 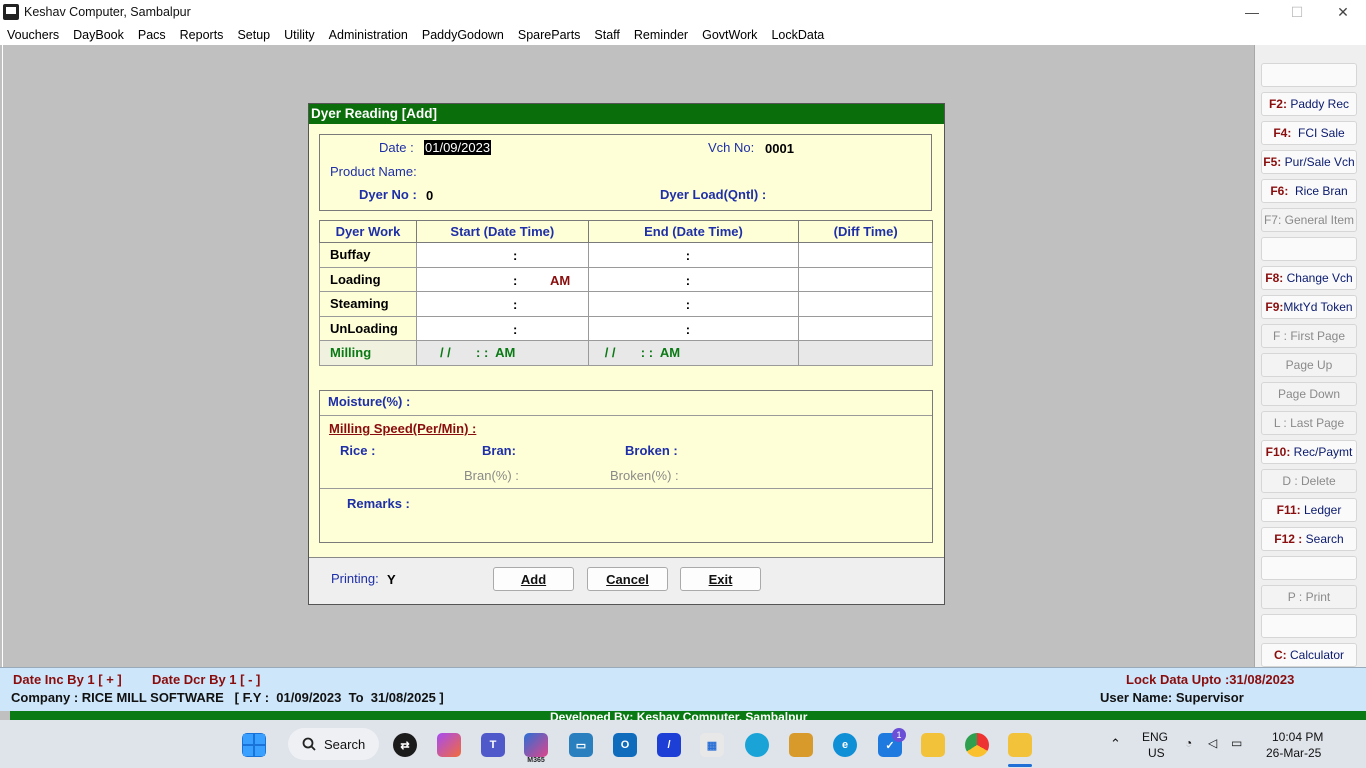 I want to click on minimize-button: —, so click(x=1252, y=12).